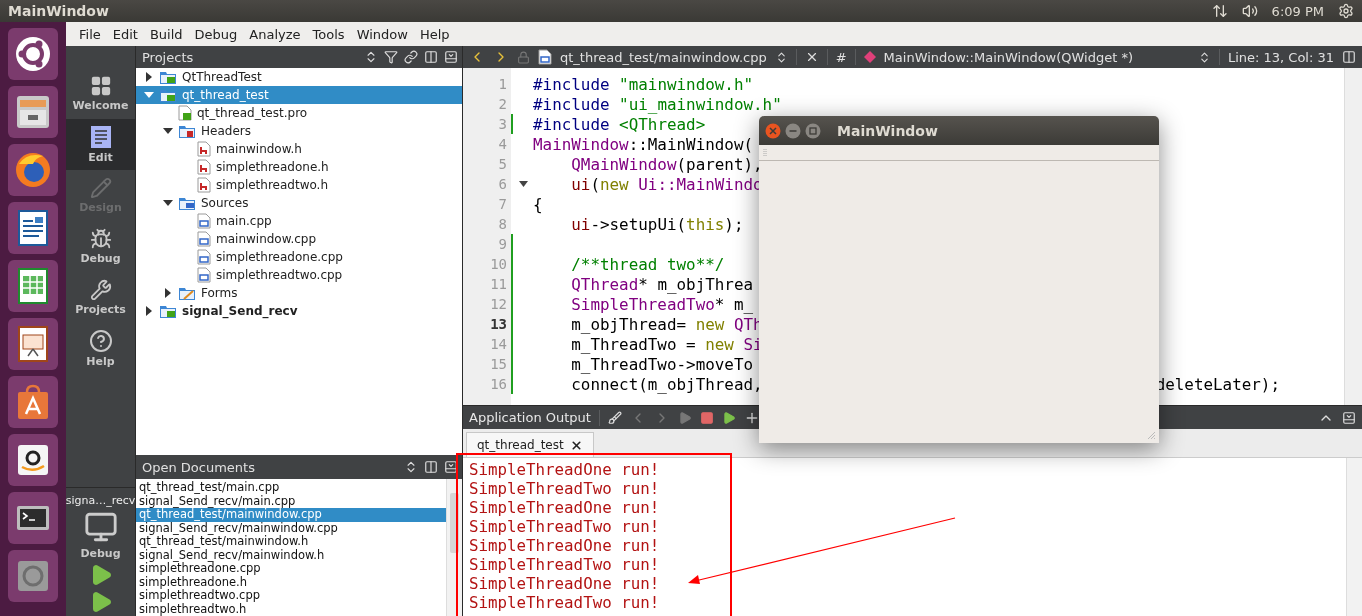 This screenshot has width=1362, height=616. Describe the element at coordinates (841, 57) in the screenshot. I see `hash-label: #` at that location.